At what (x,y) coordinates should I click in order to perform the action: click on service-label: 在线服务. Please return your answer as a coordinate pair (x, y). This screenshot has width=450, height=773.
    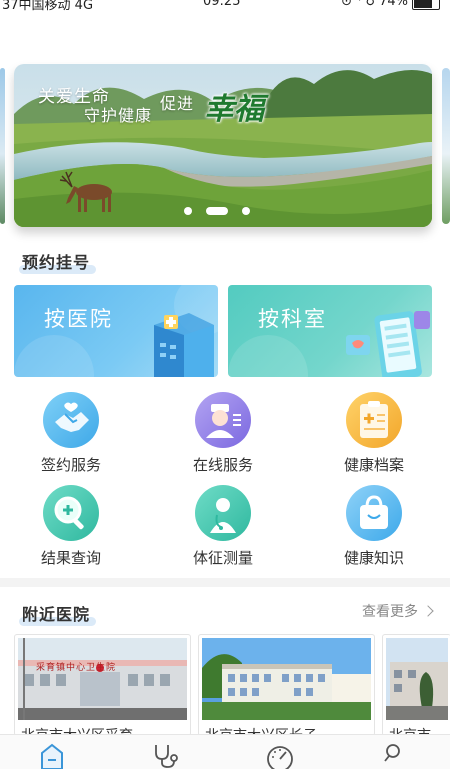
    Looking at the image, I should click on (222, 465).